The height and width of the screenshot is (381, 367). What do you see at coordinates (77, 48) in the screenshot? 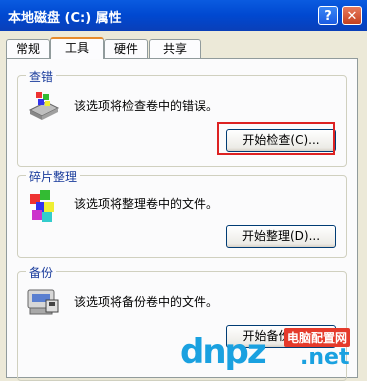
I see `tab-tools: 工具` at bounding box center [77, 48].